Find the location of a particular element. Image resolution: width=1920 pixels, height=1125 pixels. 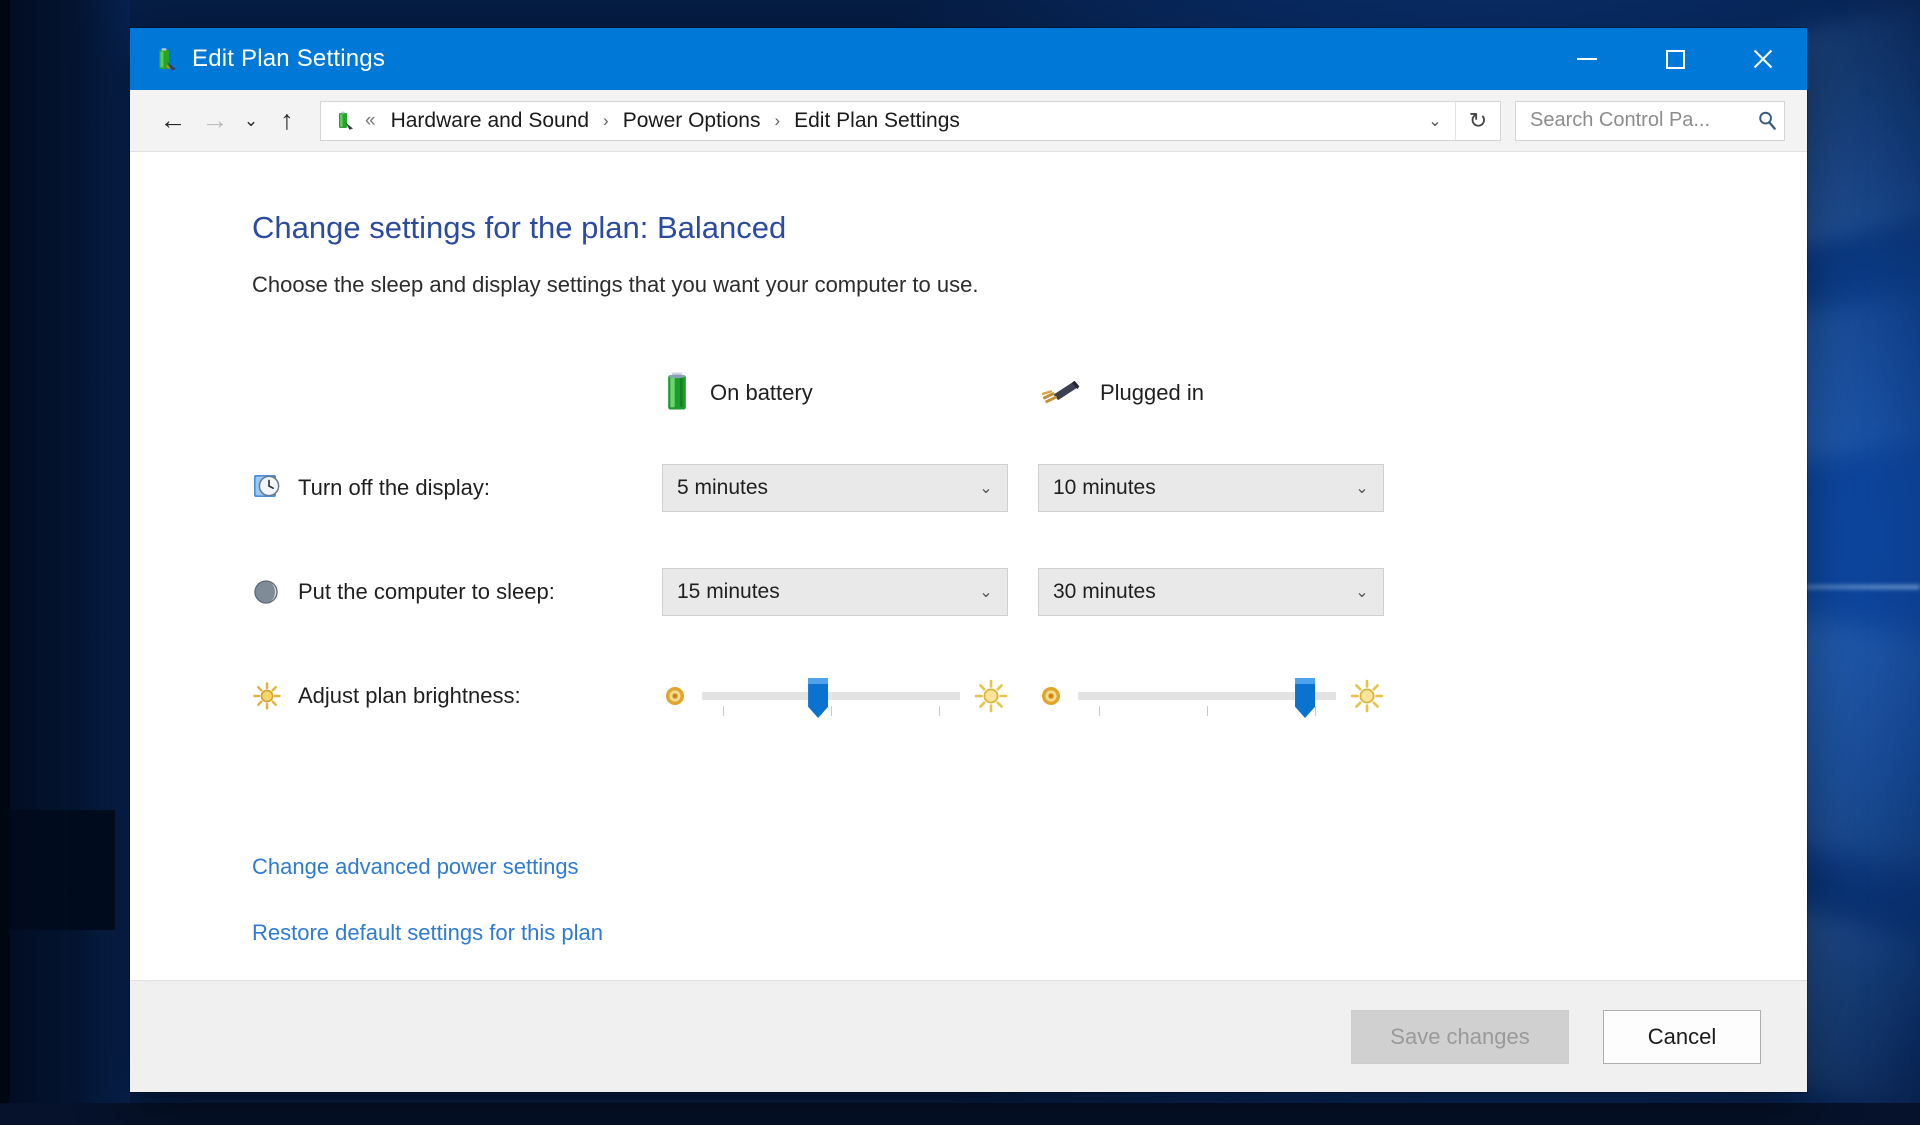

dropdown-value: 5 minutes is located at coordinates (723, 487).